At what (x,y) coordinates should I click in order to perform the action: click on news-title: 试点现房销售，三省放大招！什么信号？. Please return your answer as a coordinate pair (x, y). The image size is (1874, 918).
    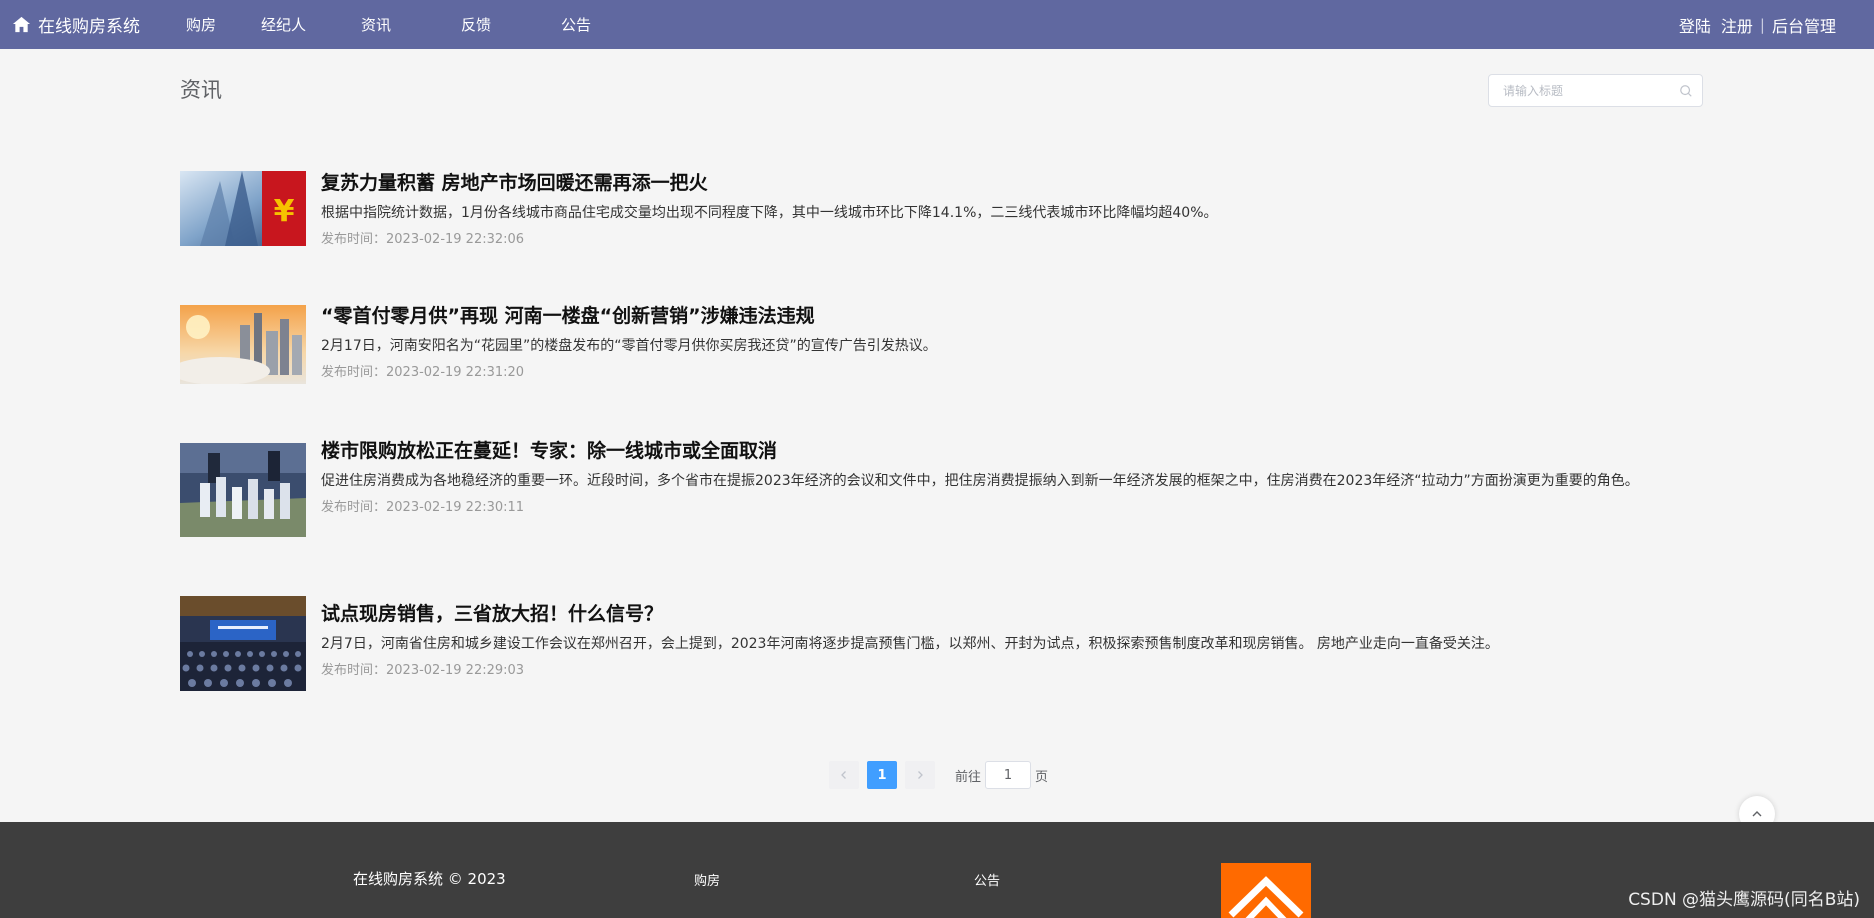
    Looking at the image, I should click on (1011, 614).